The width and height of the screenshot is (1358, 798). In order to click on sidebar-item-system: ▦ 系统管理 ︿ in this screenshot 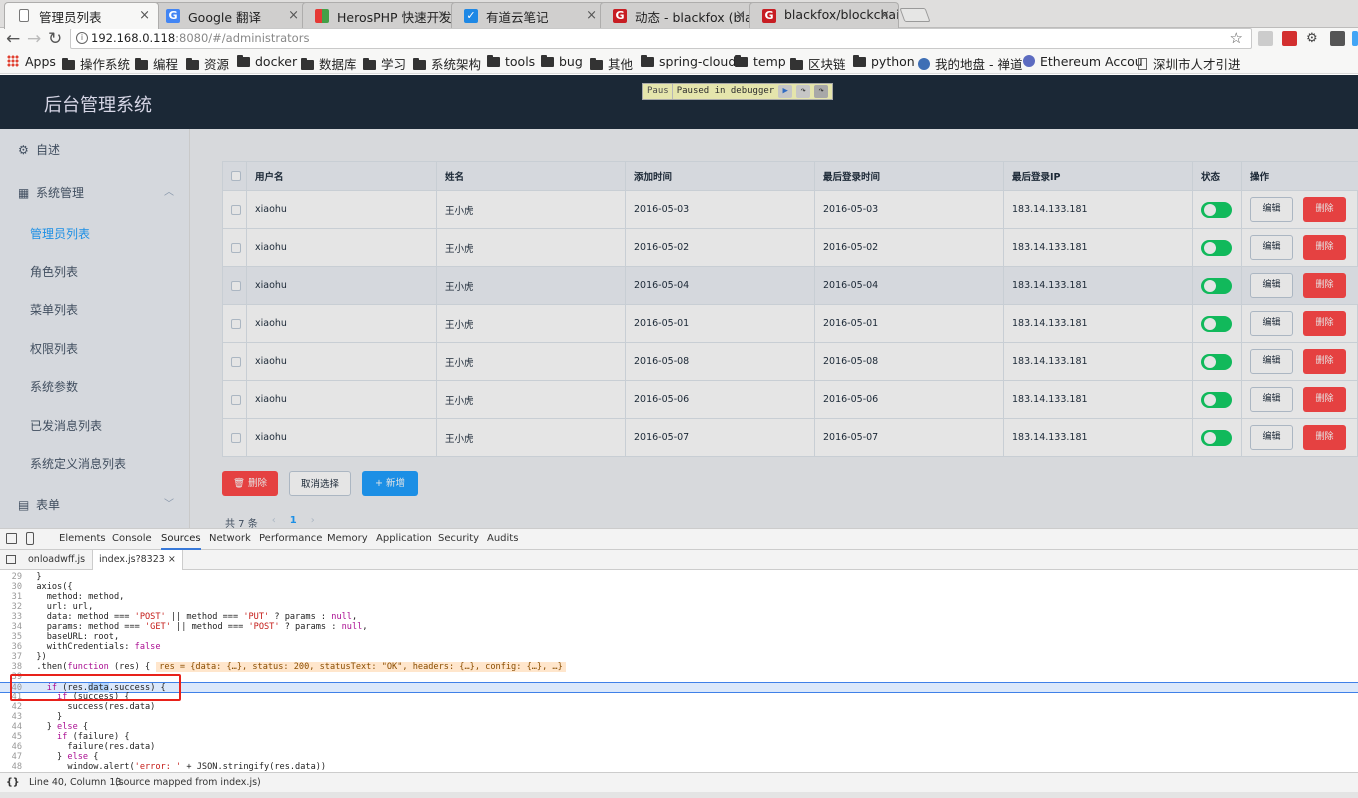, I will do `click(95, 193)`.